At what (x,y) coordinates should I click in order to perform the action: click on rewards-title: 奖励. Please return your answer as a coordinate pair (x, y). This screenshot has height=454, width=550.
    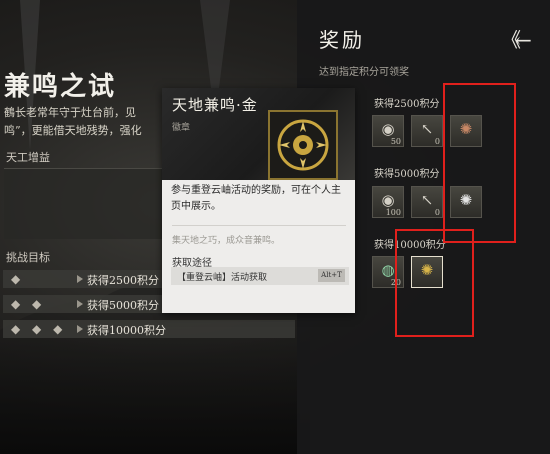
    Looking at the image, I should click on (342, 40).